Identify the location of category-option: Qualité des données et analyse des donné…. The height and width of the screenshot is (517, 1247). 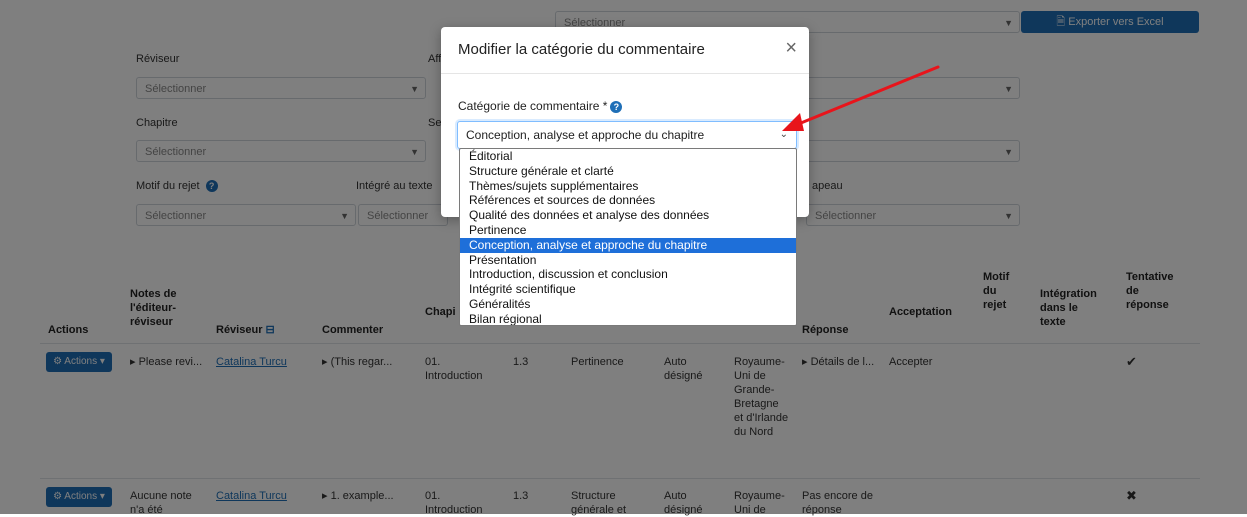
(628, 215).